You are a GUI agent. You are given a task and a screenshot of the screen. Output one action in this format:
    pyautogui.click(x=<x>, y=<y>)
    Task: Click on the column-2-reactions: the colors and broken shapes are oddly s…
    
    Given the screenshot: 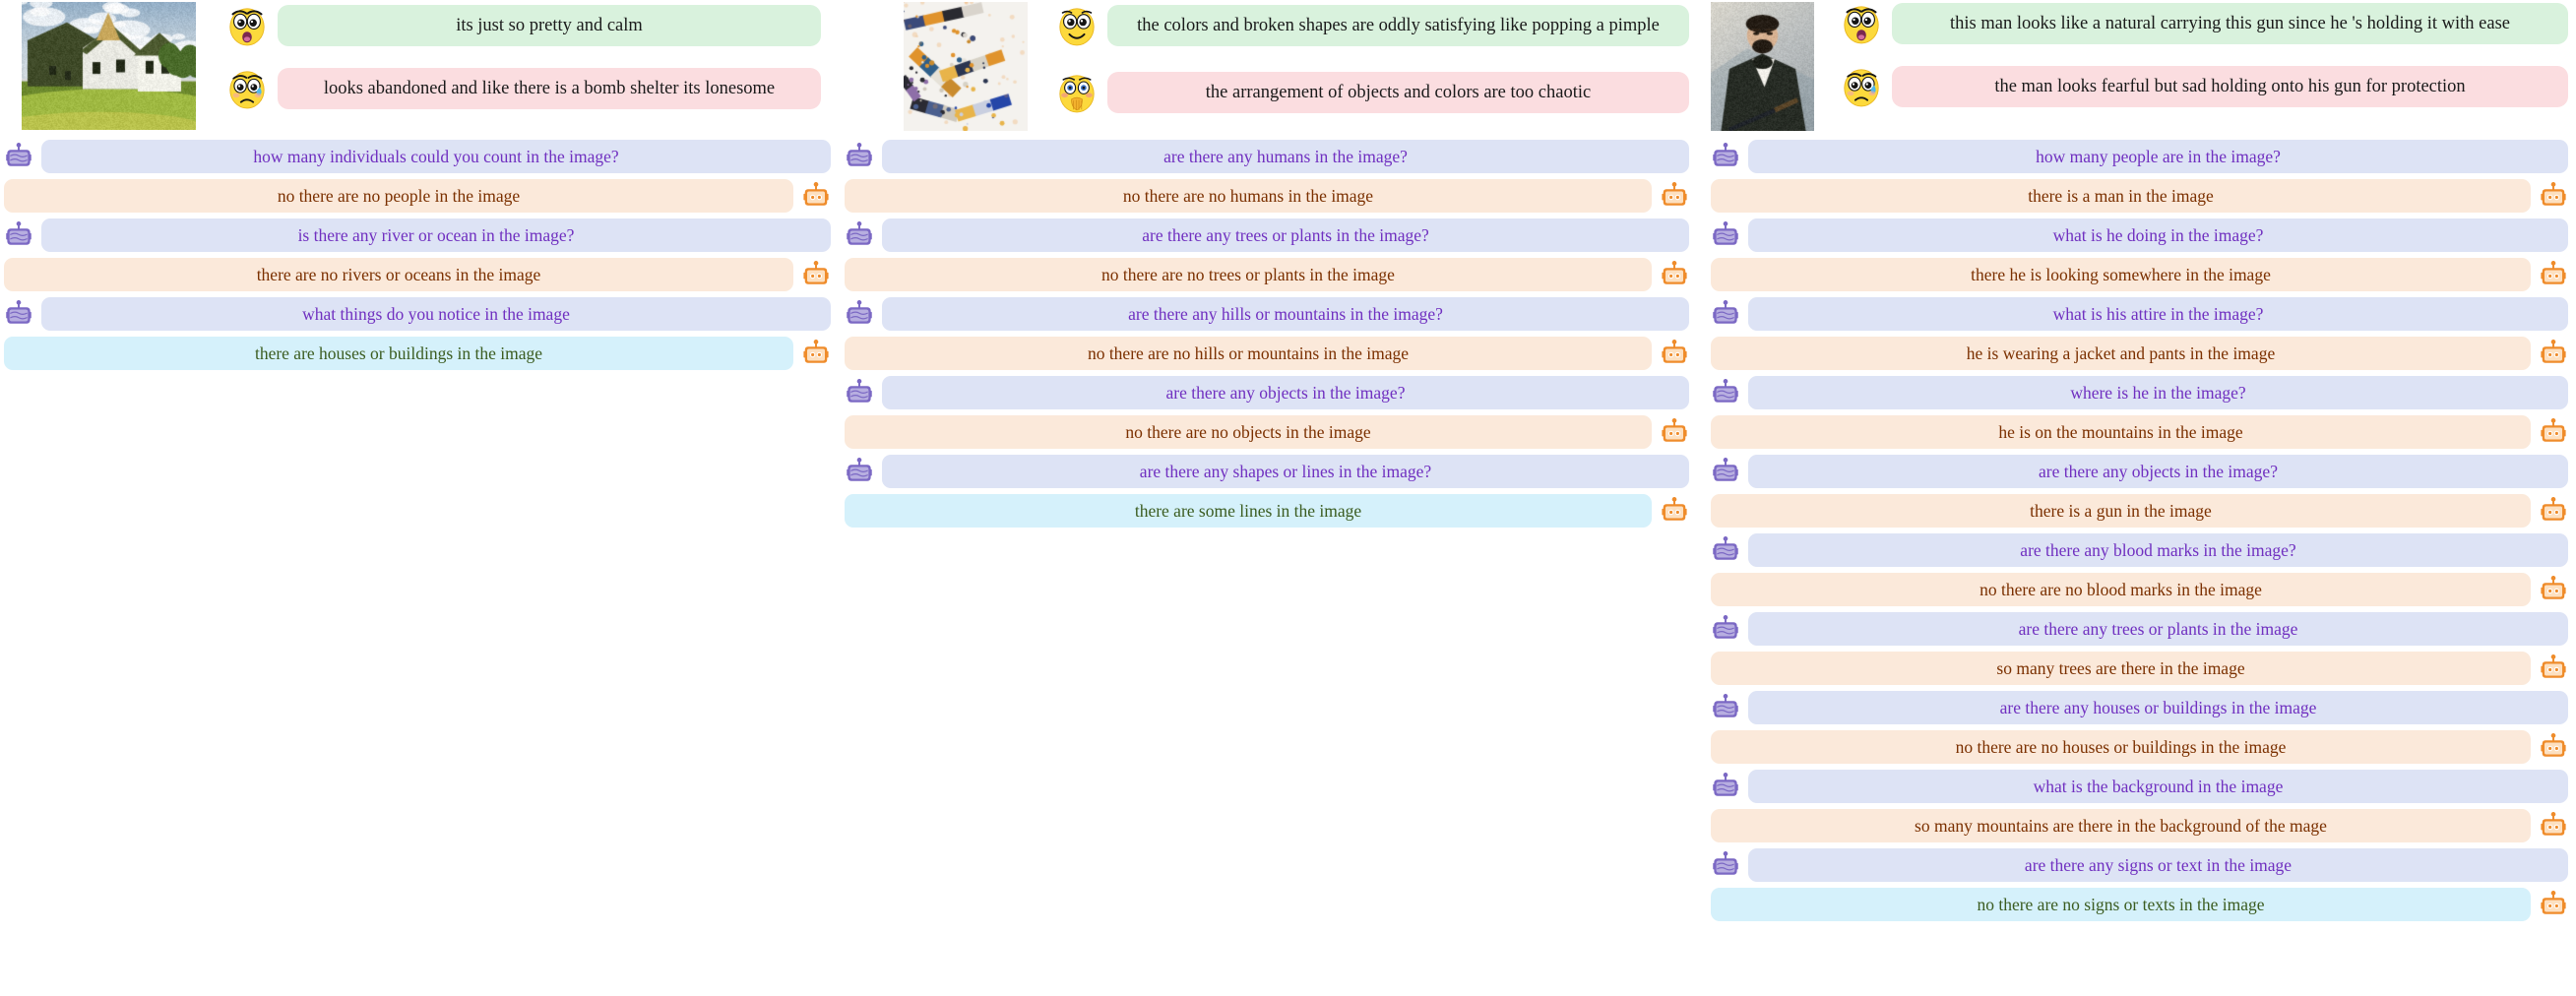 What is the action you would take?
    pyautogui.click(x=1372, y=61)
    